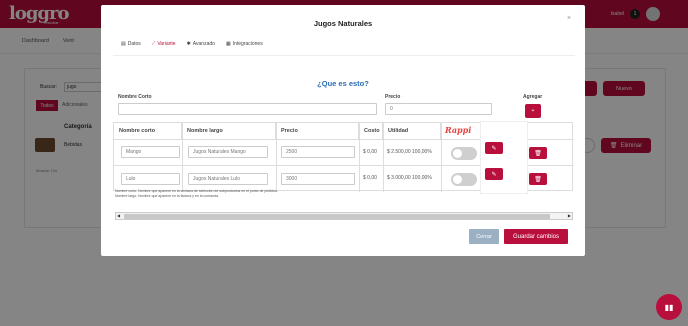 The width and height of the screenshot is (688, 326). I want to click on col-nombre-corto: Nombre corto, so click(148, 131).